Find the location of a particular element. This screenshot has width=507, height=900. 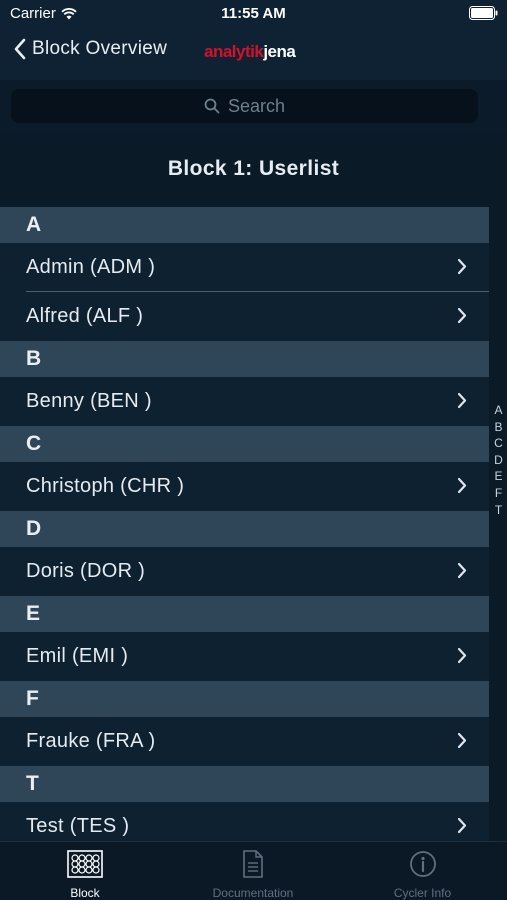

list-item-label: Alfred (ALF ) is located at coordinates (85, 316).